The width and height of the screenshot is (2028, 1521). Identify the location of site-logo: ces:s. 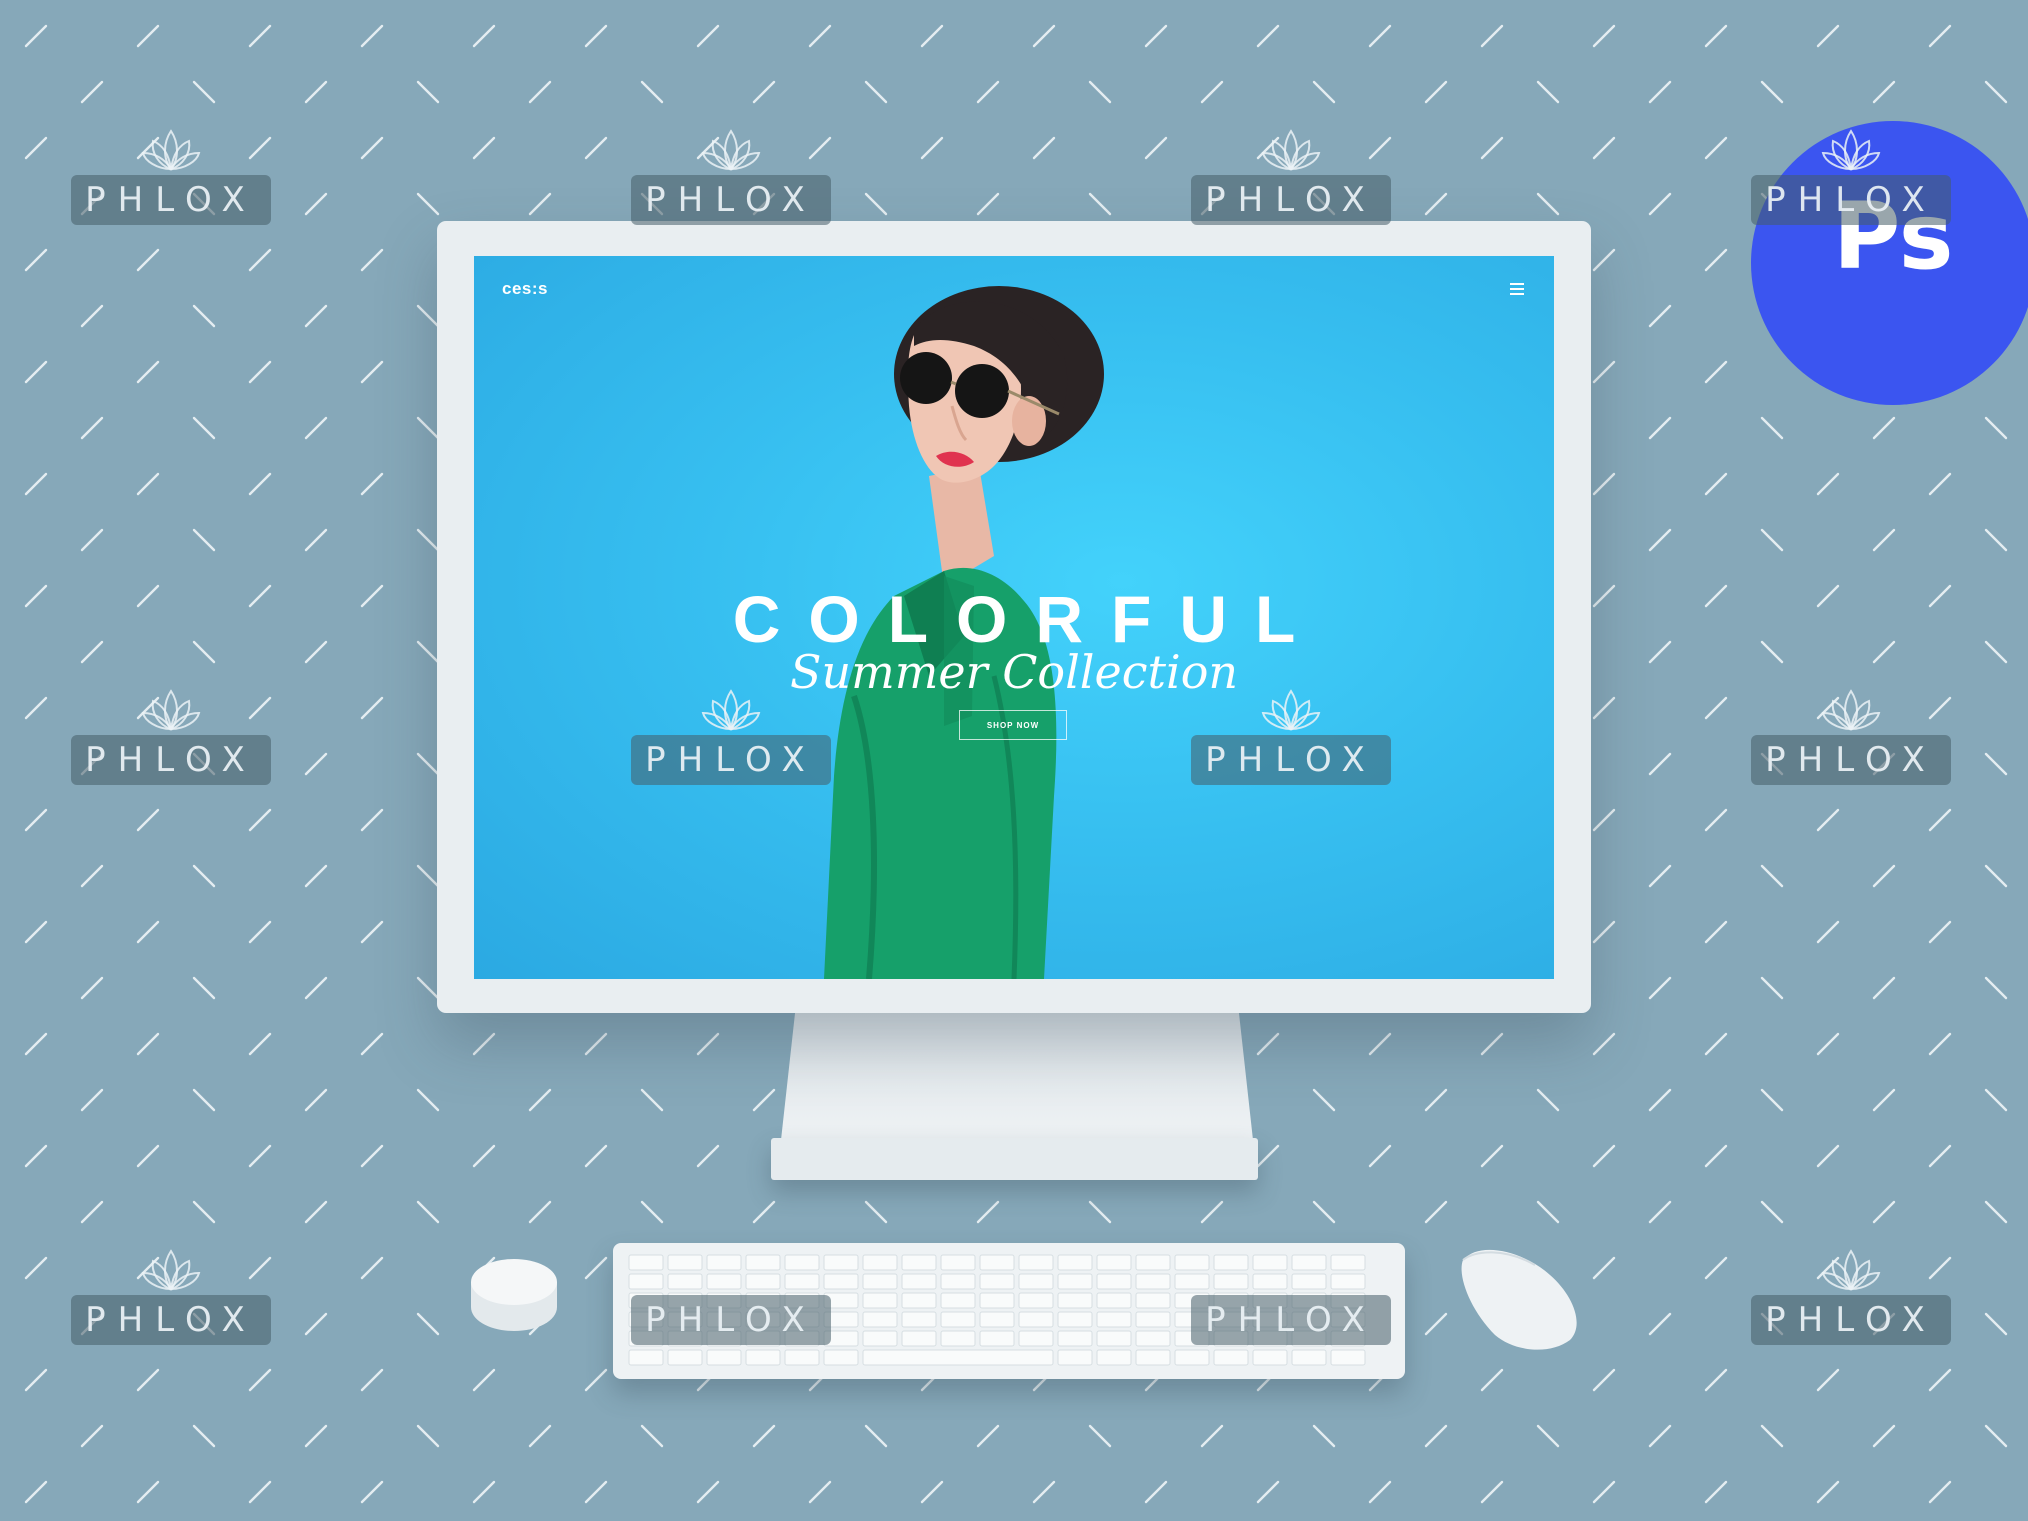
(525, 289).